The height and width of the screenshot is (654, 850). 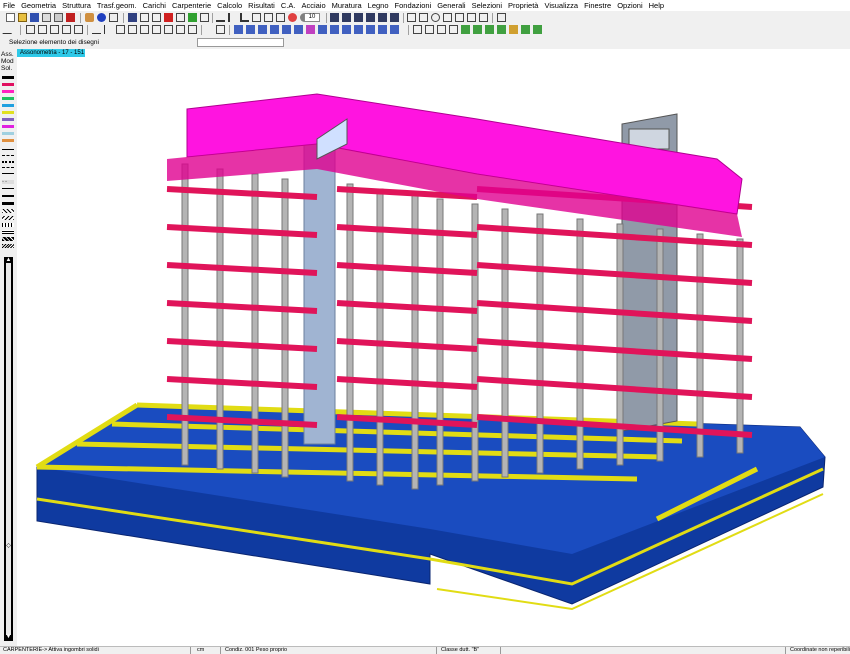 I want to click on color-swatch-magenta, so click(x=8, y=91).